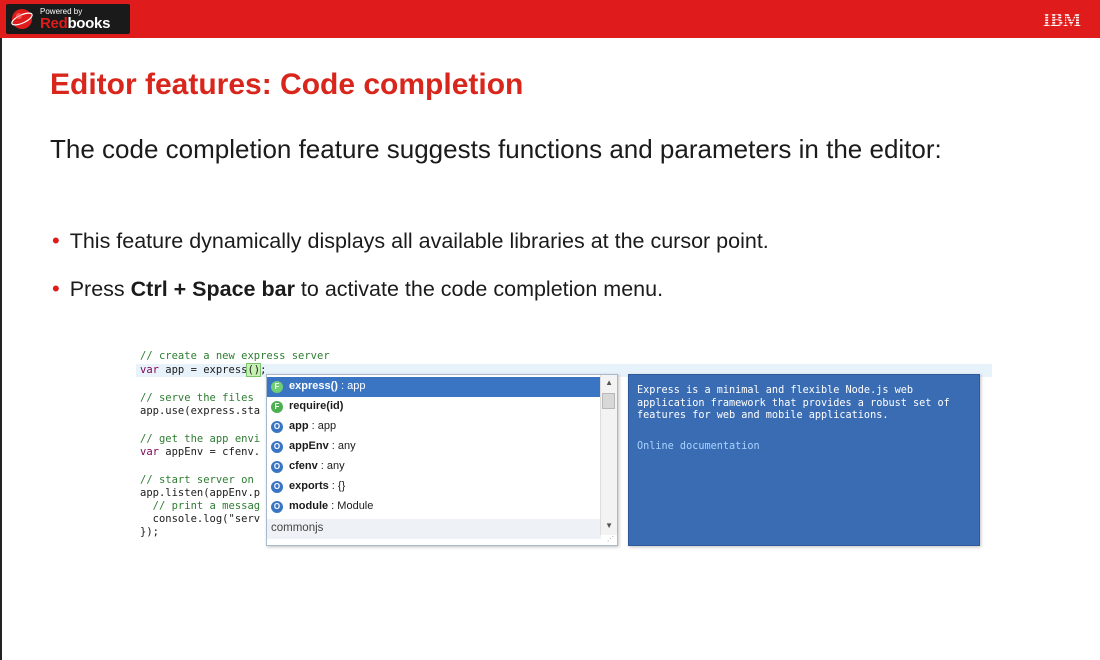 This screenshot has width=1100, height=660. Describe the element at coordinates (322, 446) in the screenshot. I see `completion-item-text: appEnv : any` at that location.